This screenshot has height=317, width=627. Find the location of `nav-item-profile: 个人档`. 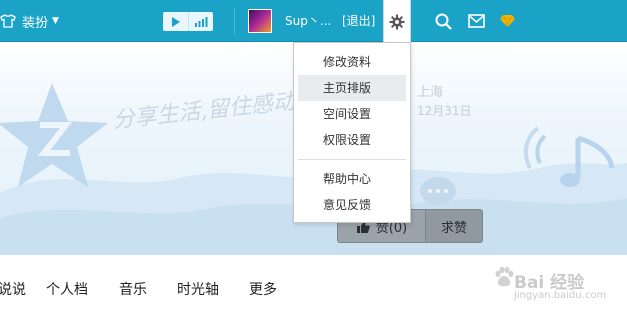

nav-item-profile: 个人档 is located at coordinates (67, 289).